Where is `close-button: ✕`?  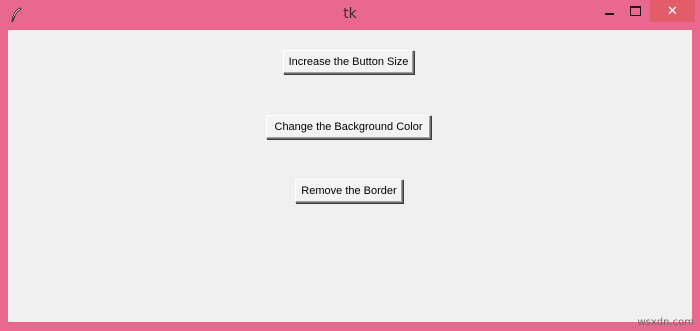
close-button: ✕ is located at coordinates (672, 11).